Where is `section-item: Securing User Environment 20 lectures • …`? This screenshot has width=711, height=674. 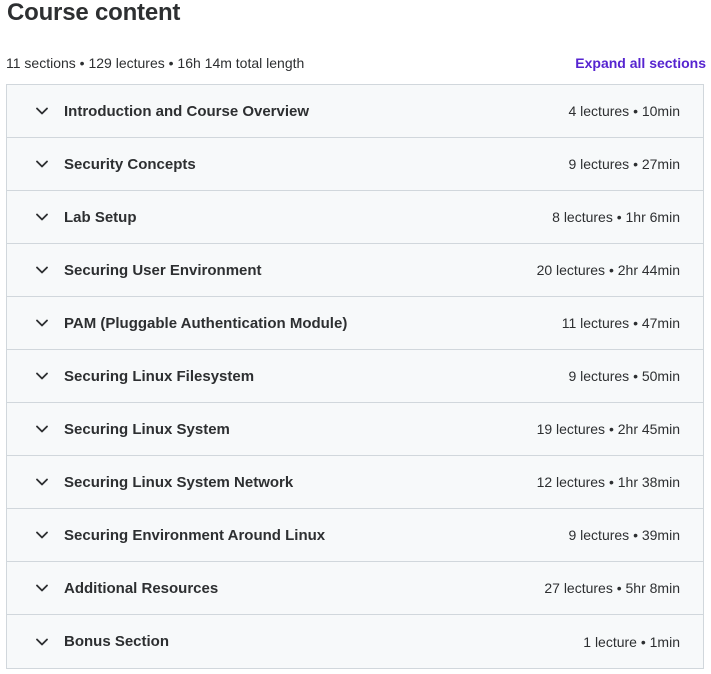
section-item: Securing User Environment 20 lectures • … is located at coordinates (355, 270).